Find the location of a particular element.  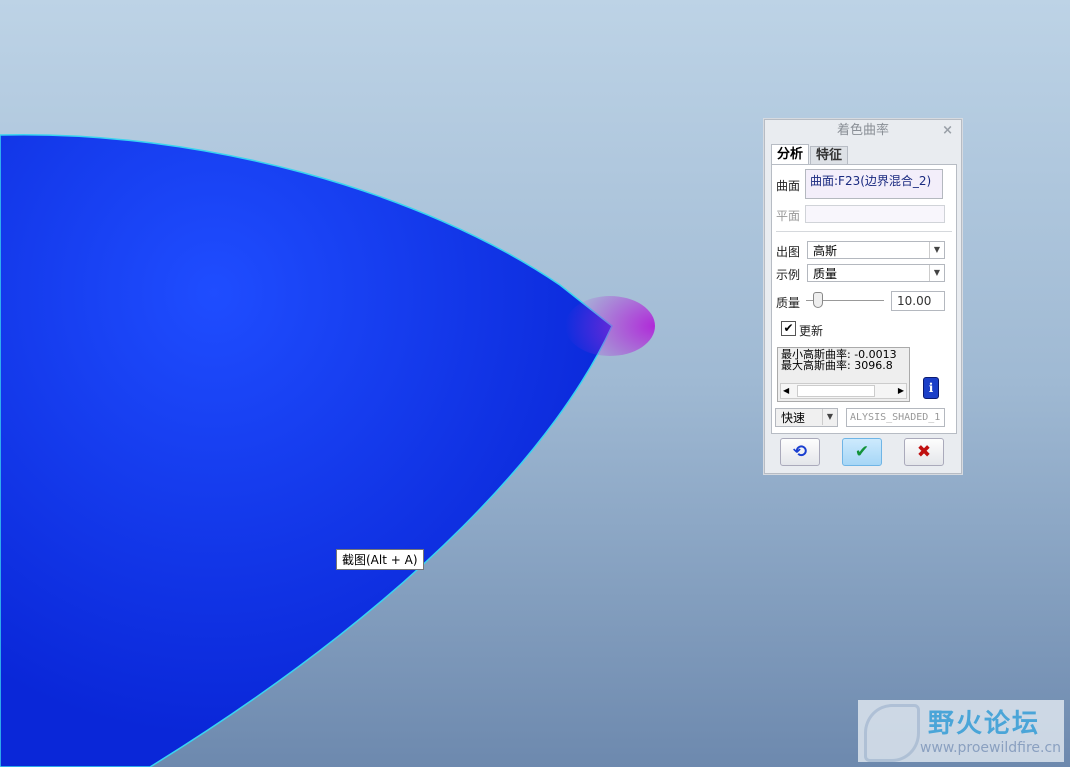

plane-label: 平面 is located at coordinates (788, 216).